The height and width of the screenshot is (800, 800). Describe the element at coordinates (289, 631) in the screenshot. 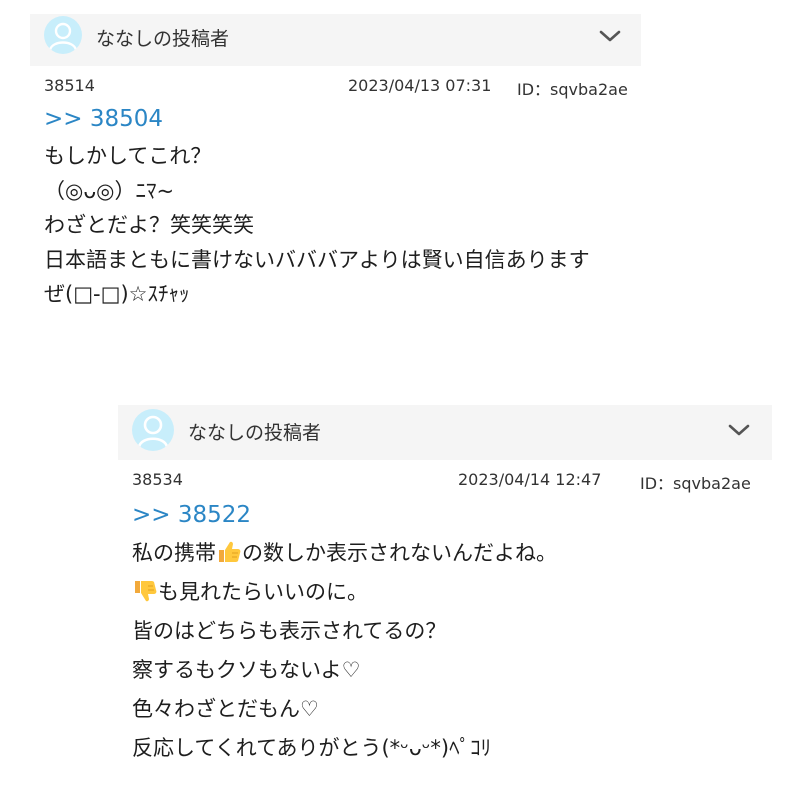

I see `body-line: 皆のはどちらも表示されてるの？` at that location.